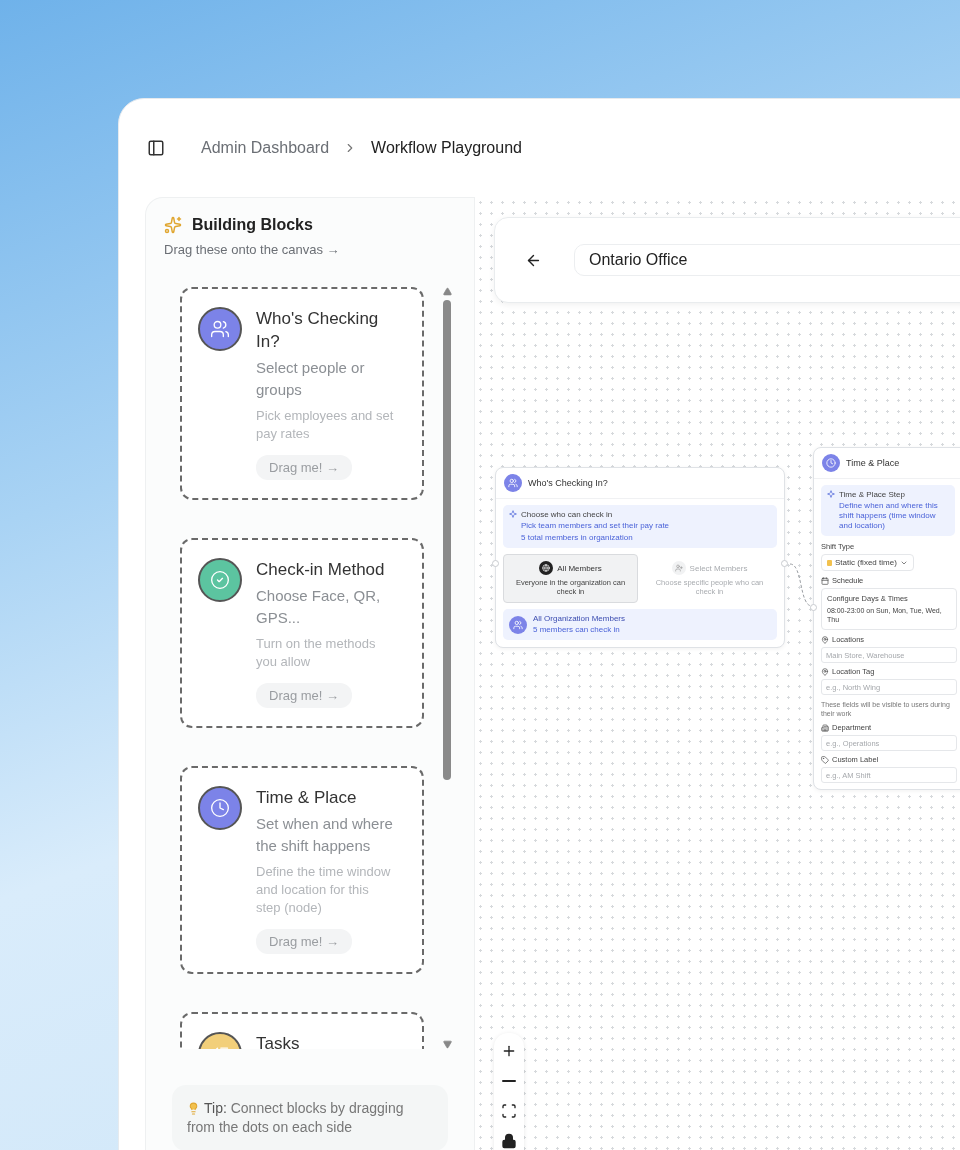 Image resolution: width=960 pixels, height=1150 pixels. I want to click on block-description: Pick employees and set pay rates, so click(325, 425).